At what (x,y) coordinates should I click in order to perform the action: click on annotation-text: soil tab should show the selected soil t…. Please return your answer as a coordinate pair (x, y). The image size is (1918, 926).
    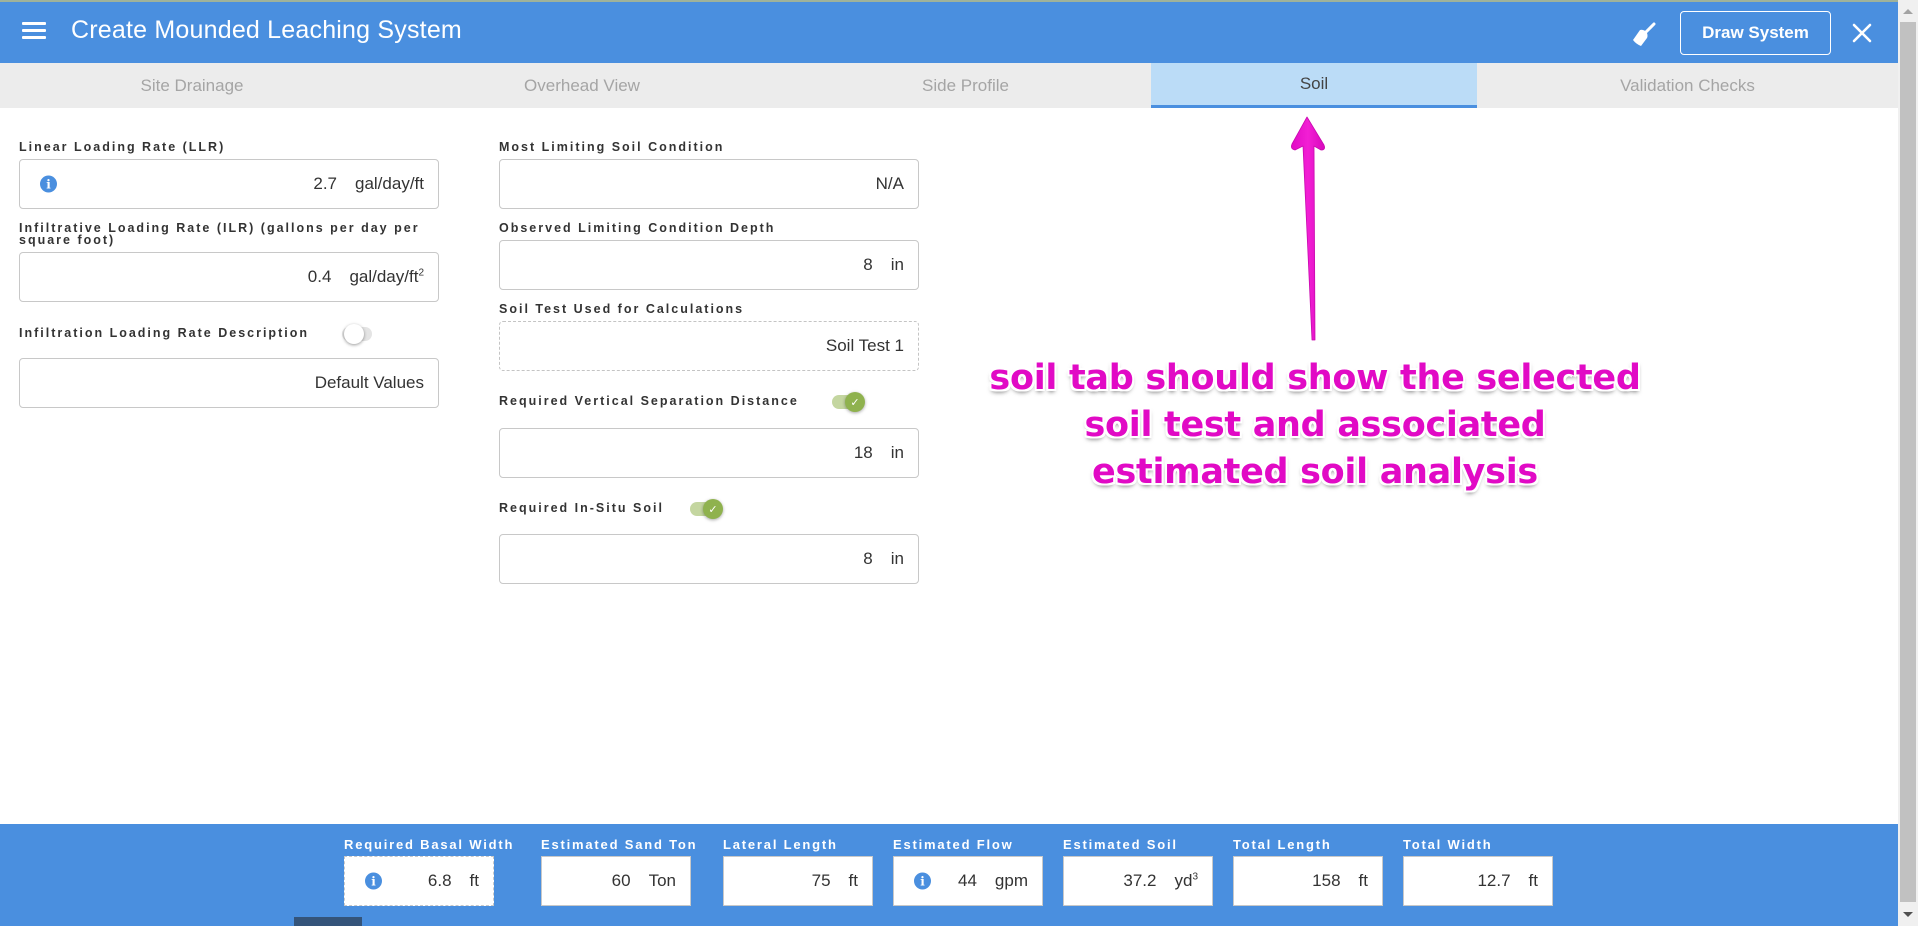
    Looking at the image, I should click on (1315, 425).